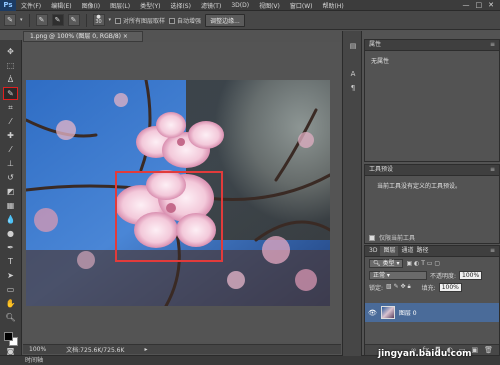 Image resolution: width=500 pixels, height=365 pixels. I want to click on photoshop-logo: Ps, so click(8, 5).